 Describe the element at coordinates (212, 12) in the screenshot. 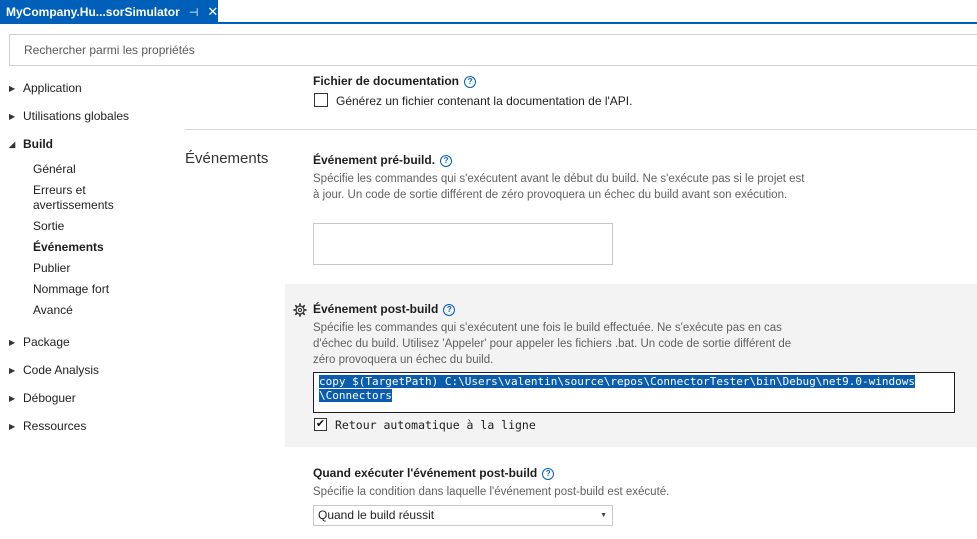

I see `close-icon: ✕` at that location.